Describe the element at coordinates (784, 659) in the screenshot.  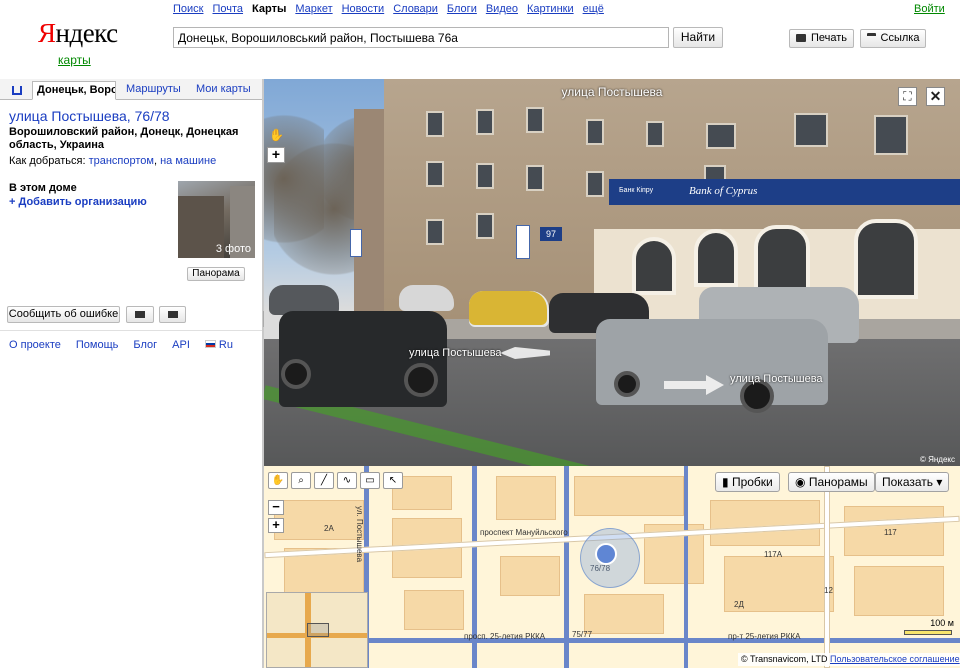
I see `copyright-text: © Transnavicom, LTD` at that location.